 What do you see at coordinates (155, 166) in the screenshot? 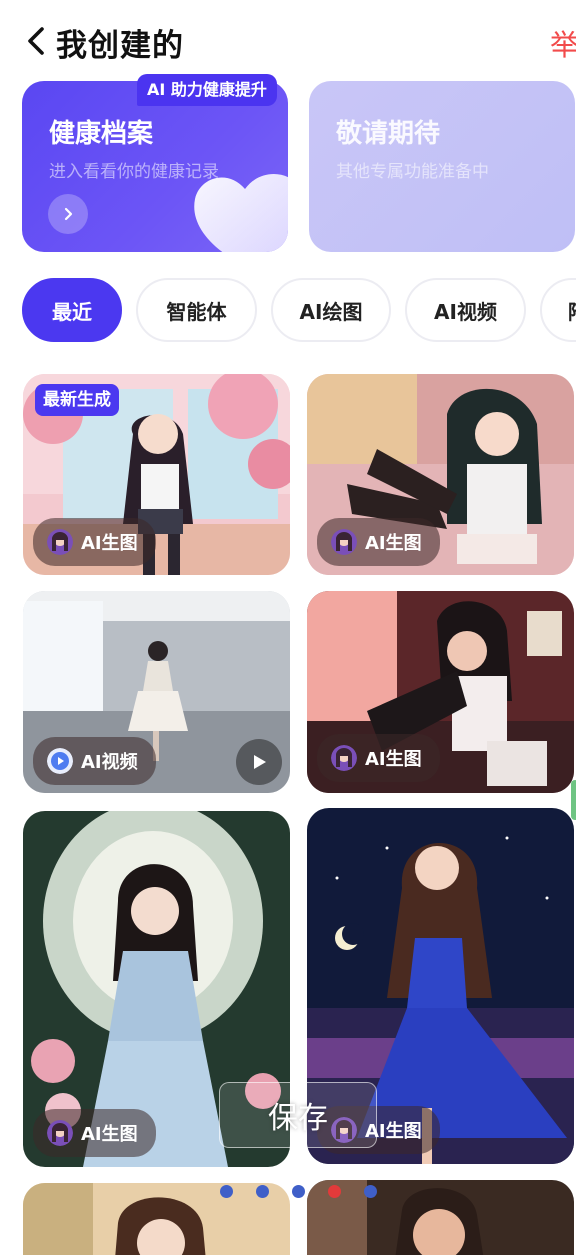
I see `health-record-card: 健康档案 进入看看你的健康记录` at bounding box center [155, 166].